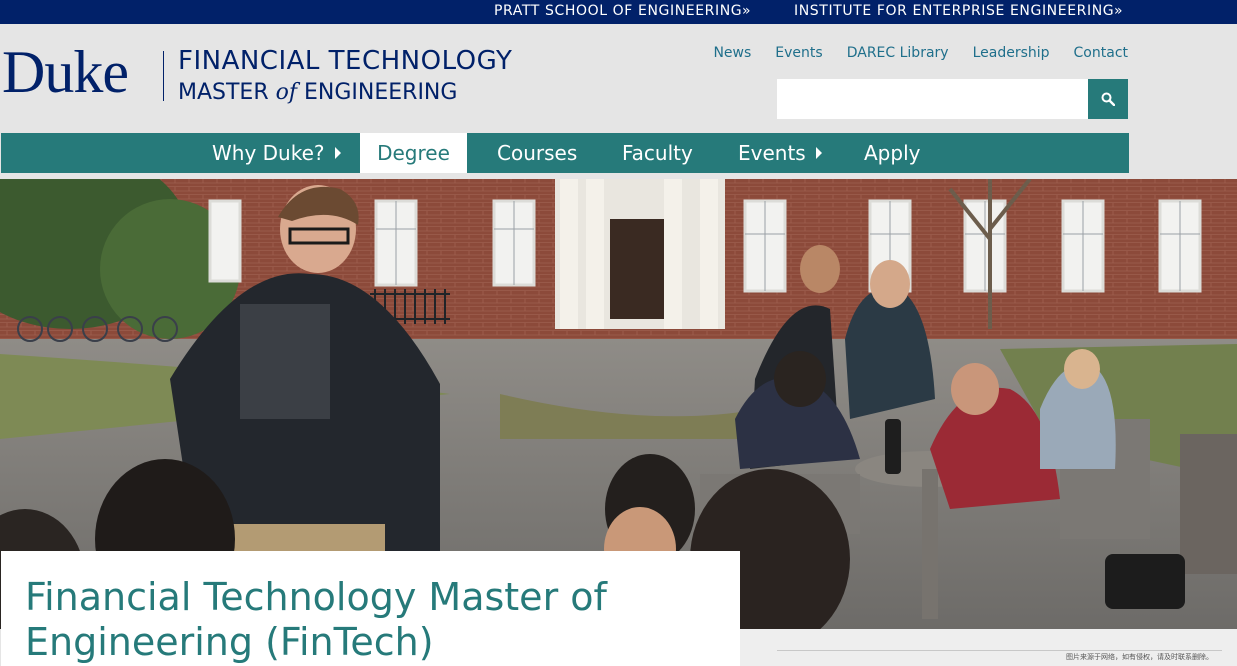 The width and height of the screenshot is (1237, 666). What do you see at coordinates (317, 92) in the screenshot?
I see `program-subtitle: MASTER of ENGINEERING` at bounding box center [317, 92].